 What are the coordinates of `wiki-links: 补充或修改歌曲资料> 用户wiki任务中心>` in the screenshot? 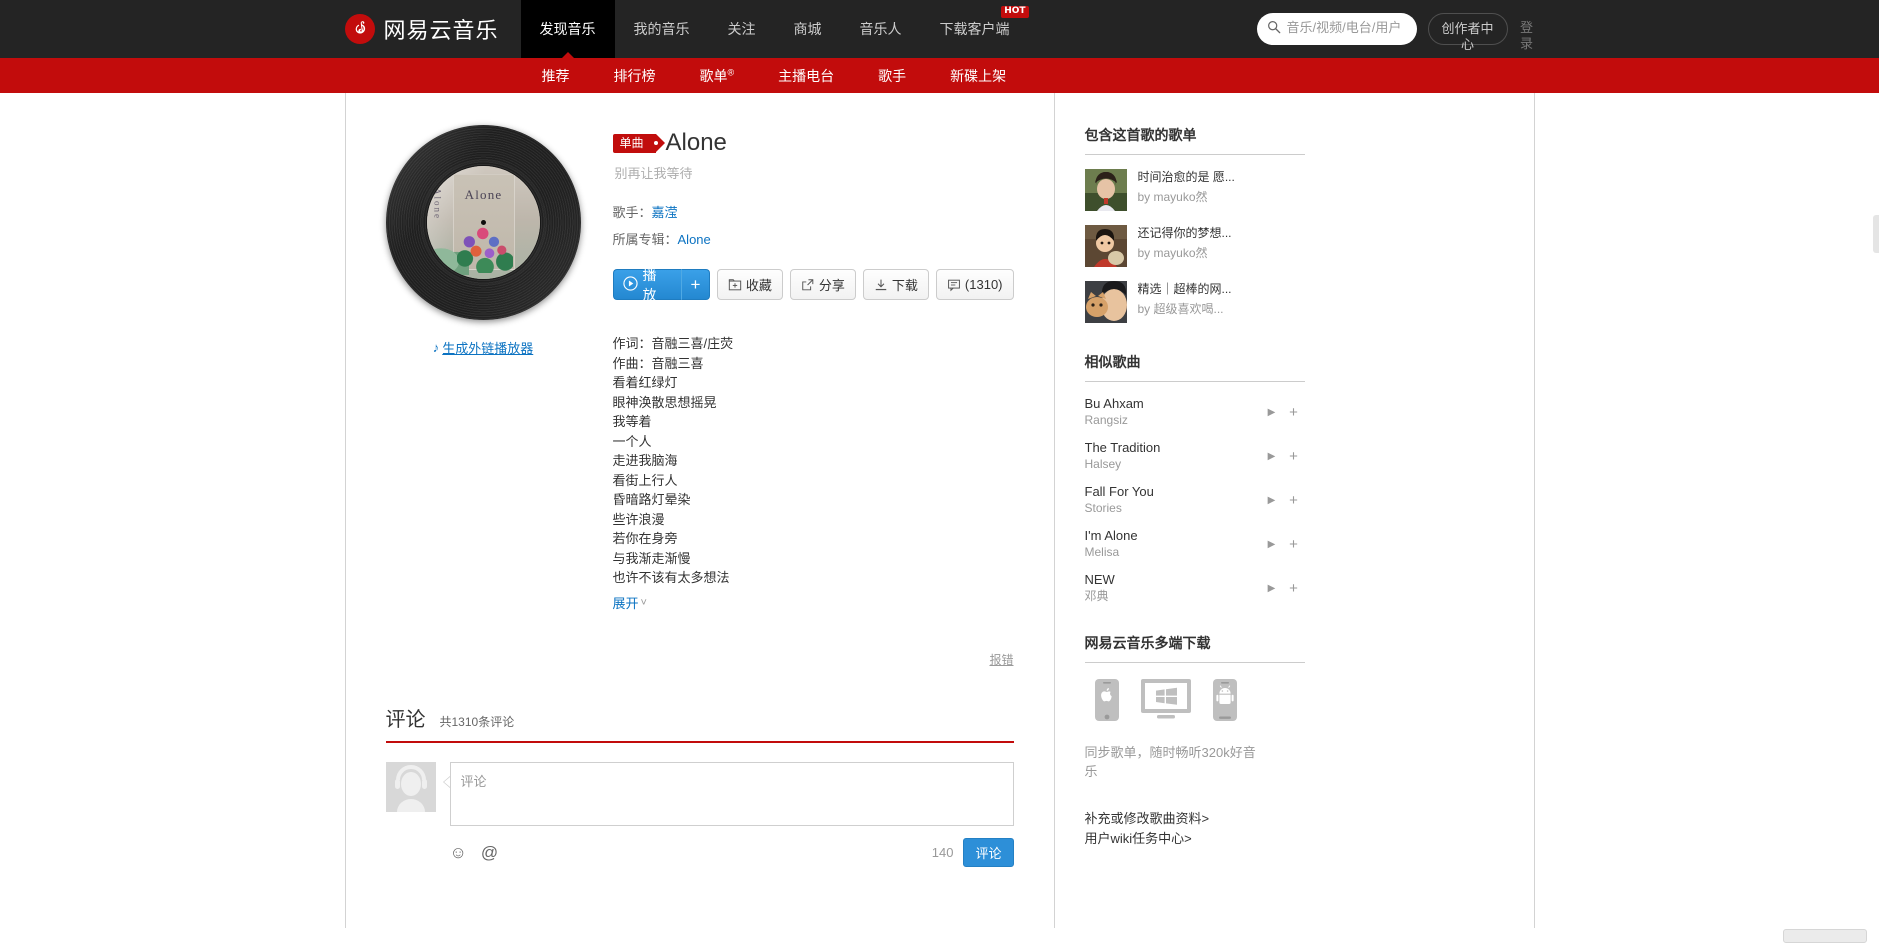 It's located at (1195, 829).